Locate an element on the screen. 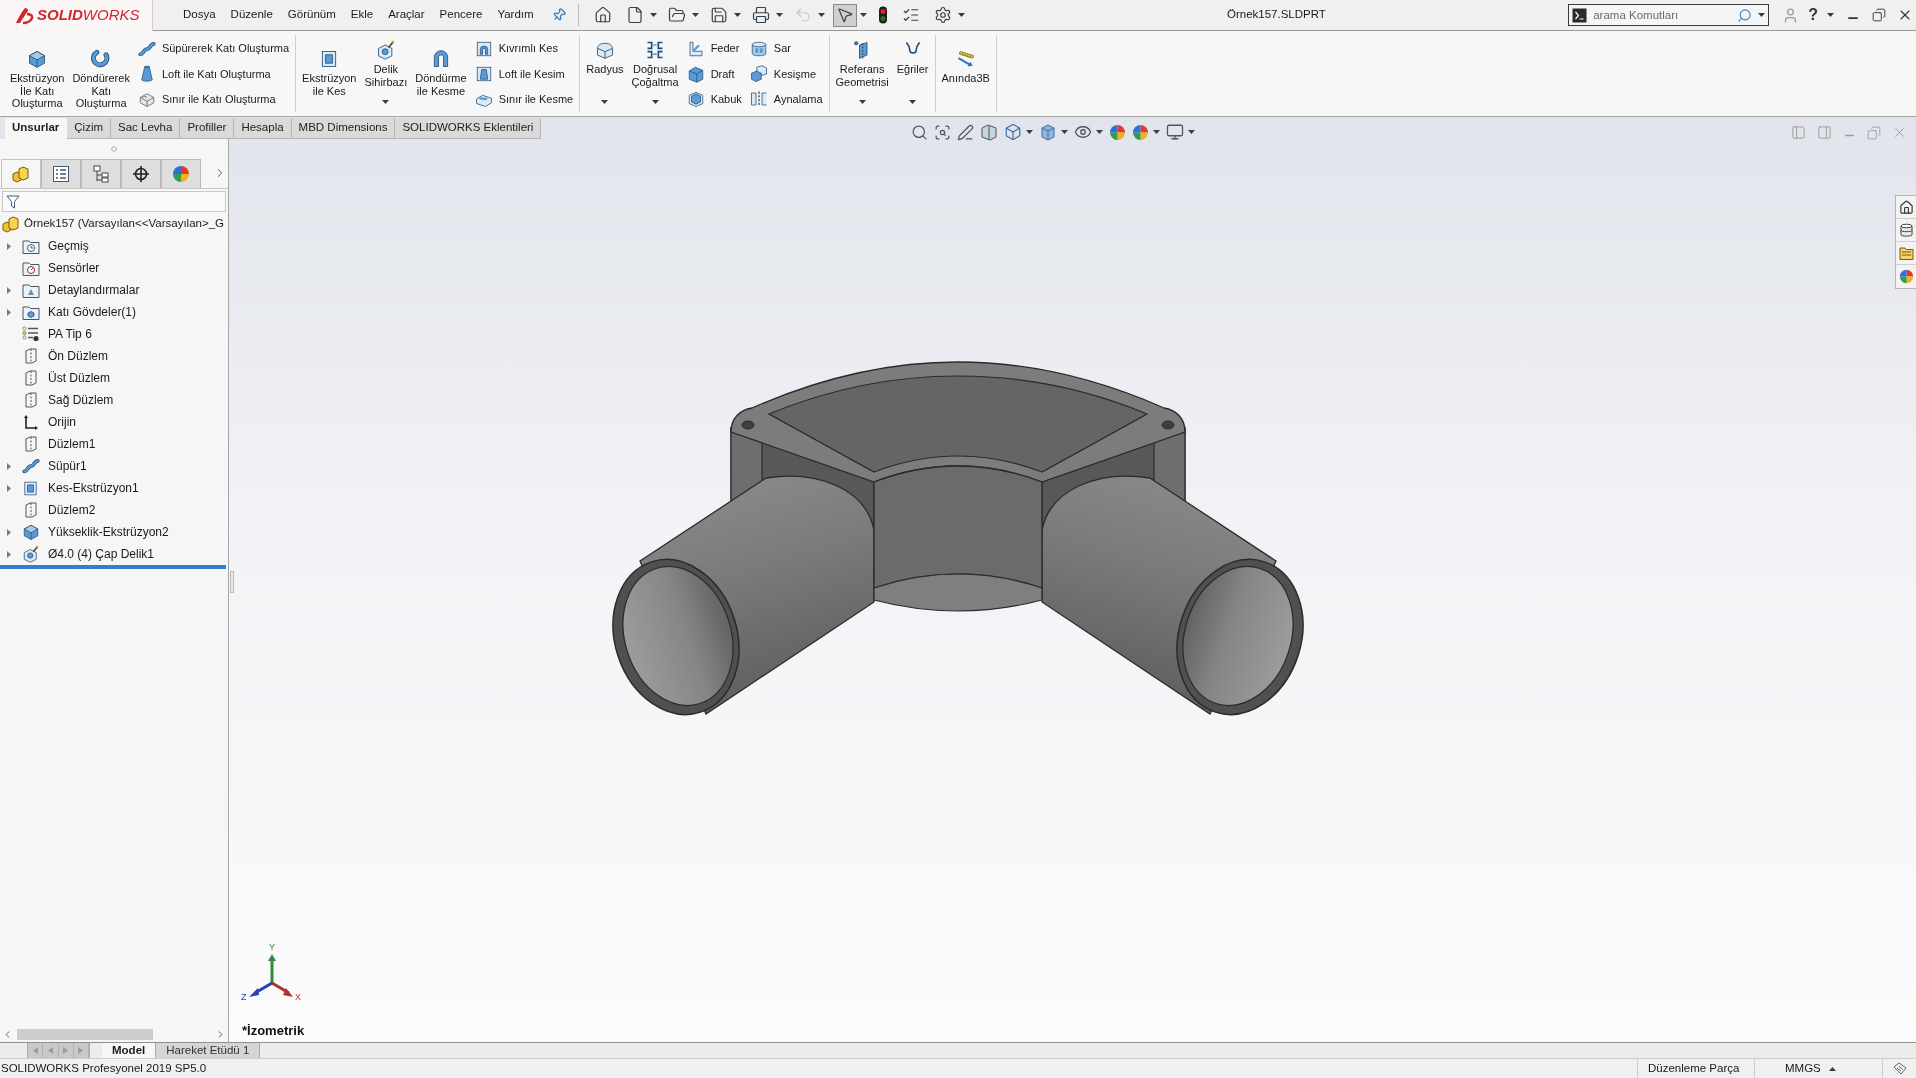 This screenshot has height=1078, width=1916. ribbon-button: Delik Sihirbazı is located at coordinates (386, 73).